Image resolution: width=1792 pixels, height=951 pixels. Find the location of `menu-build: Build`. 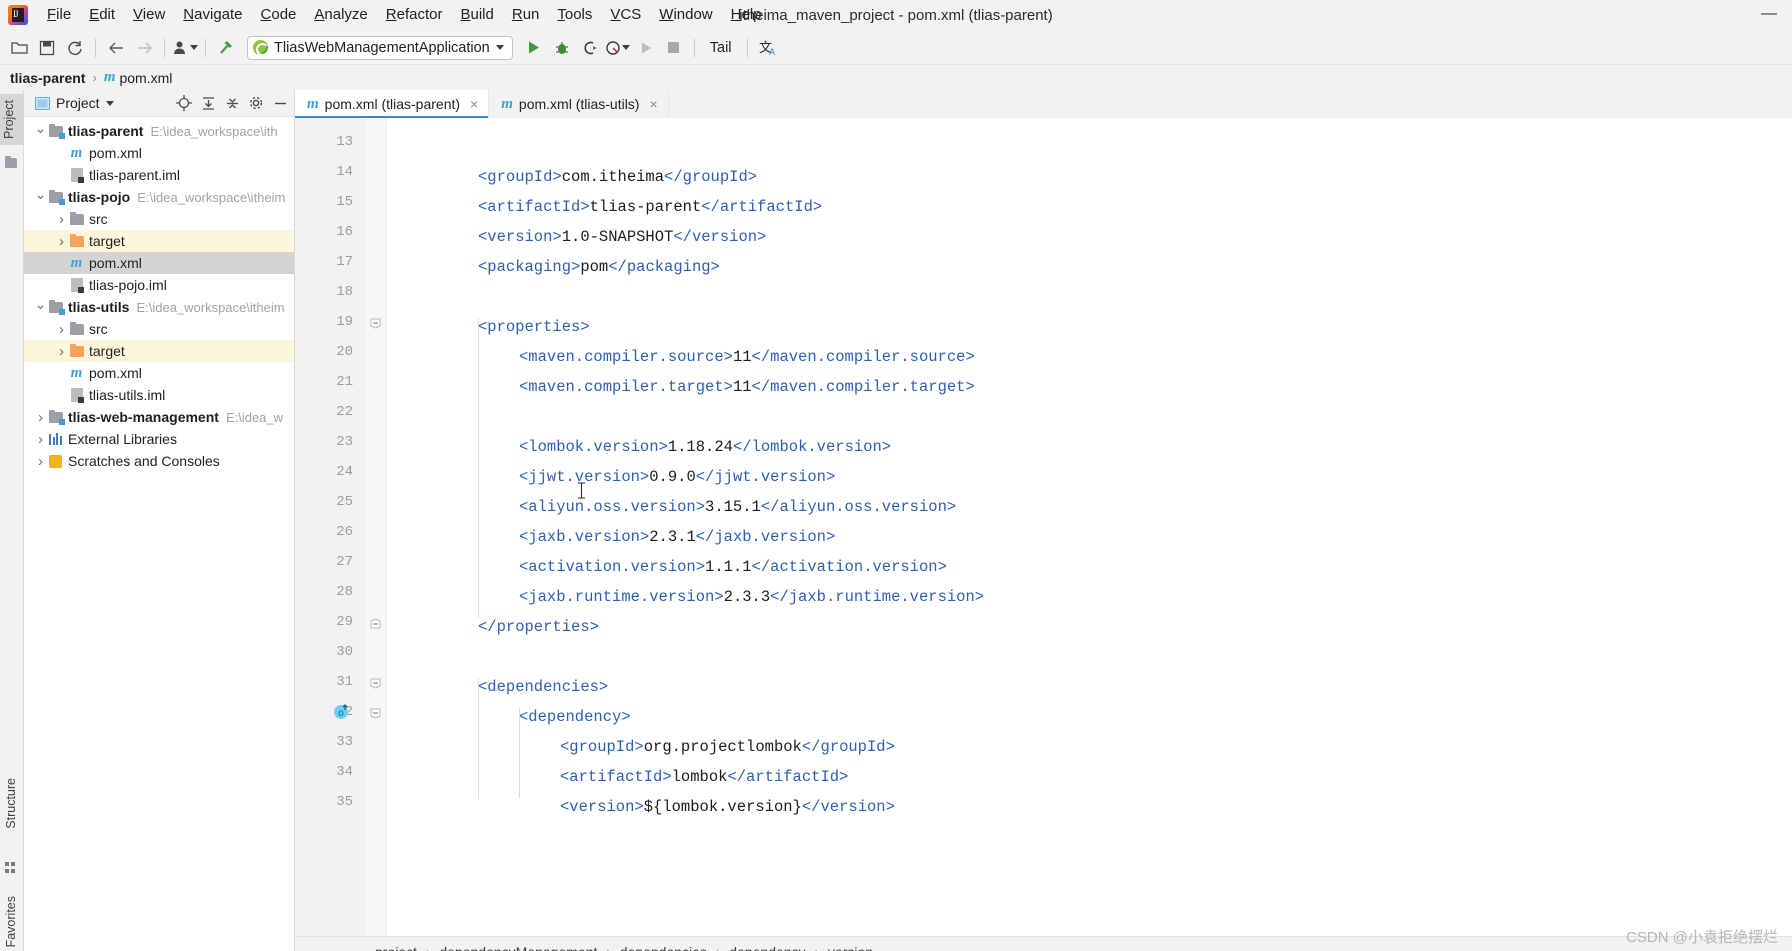

menu-build: Build is located at coordinates (476, 15).